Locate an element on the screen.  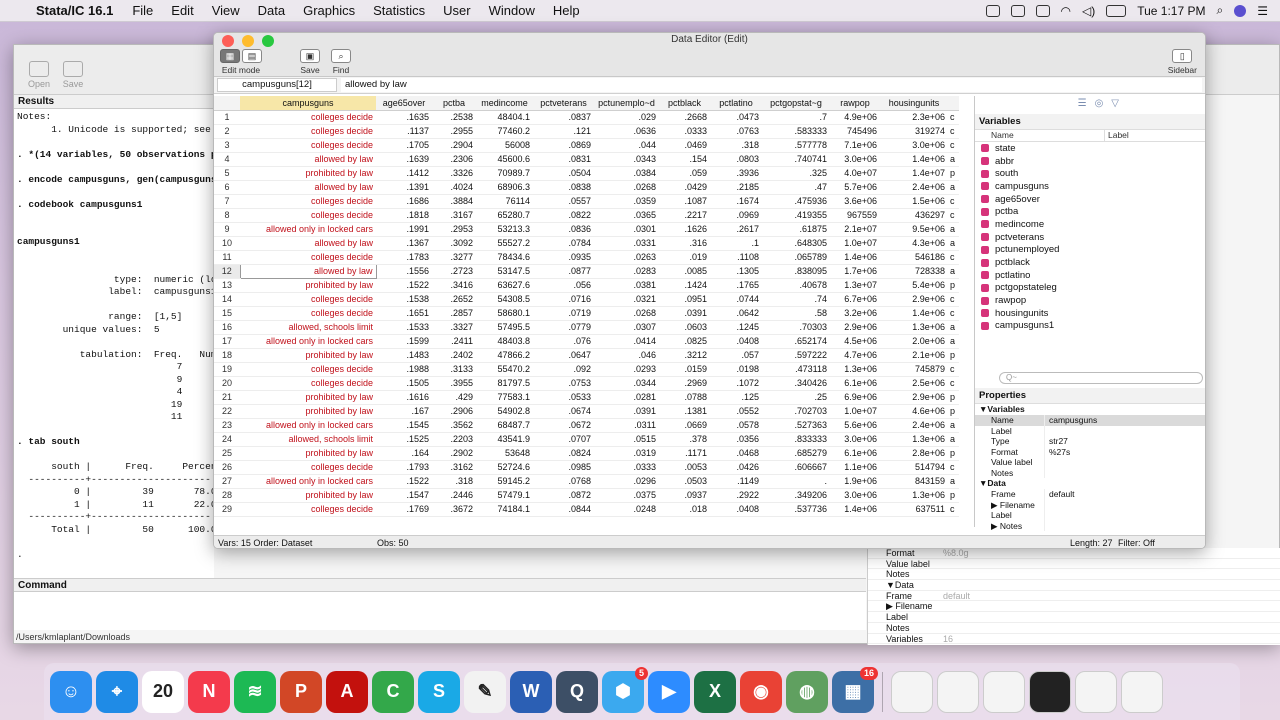
table-cell: .0343 is located at coordinates (626, 159).